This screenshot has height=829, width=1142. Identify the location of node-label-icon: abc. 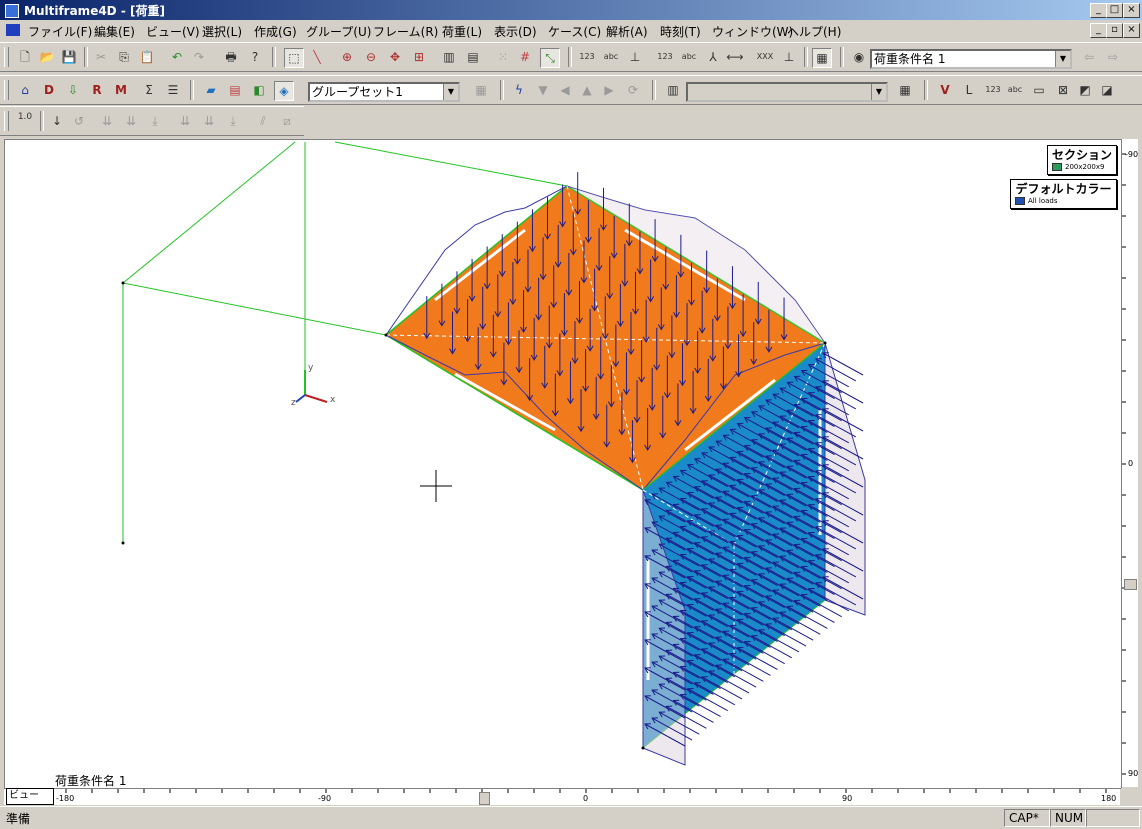
(611, 57).